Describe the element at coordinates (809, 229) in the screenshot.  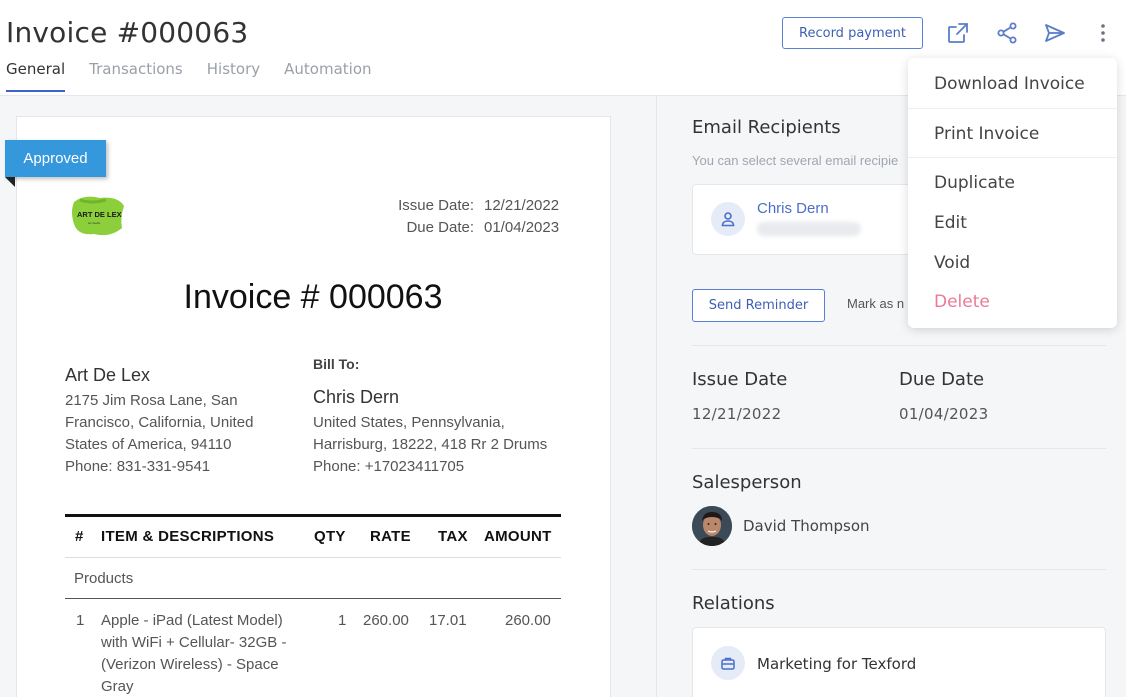
I see `recipient-email-blurred` at that location.